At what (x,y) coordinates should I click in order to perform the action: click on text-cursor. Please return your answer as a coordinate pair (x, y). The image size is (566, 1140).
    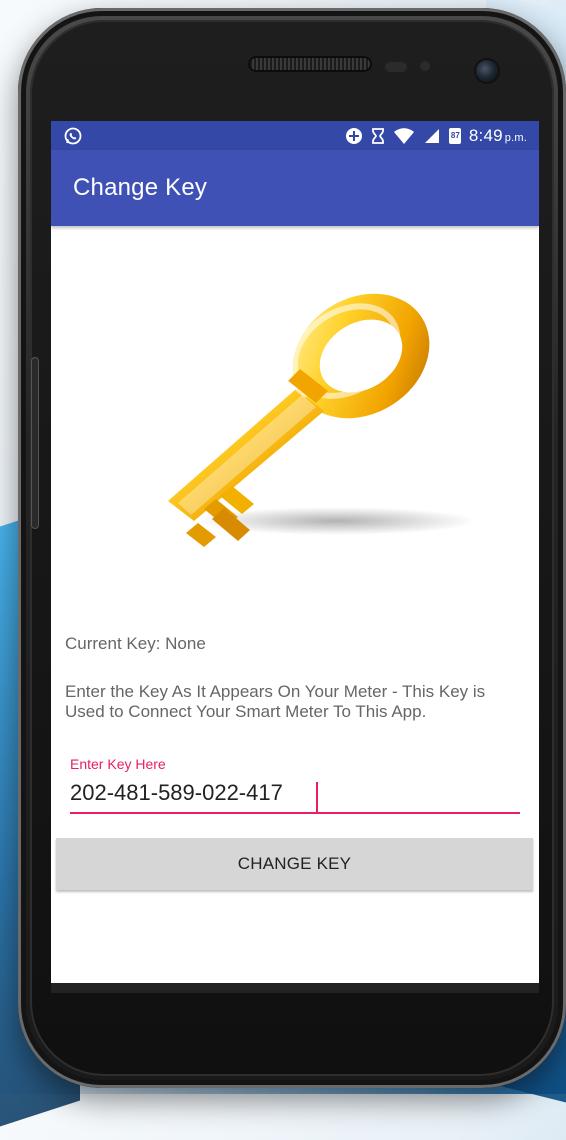
    Looking at the image, I should click on (317, 797).